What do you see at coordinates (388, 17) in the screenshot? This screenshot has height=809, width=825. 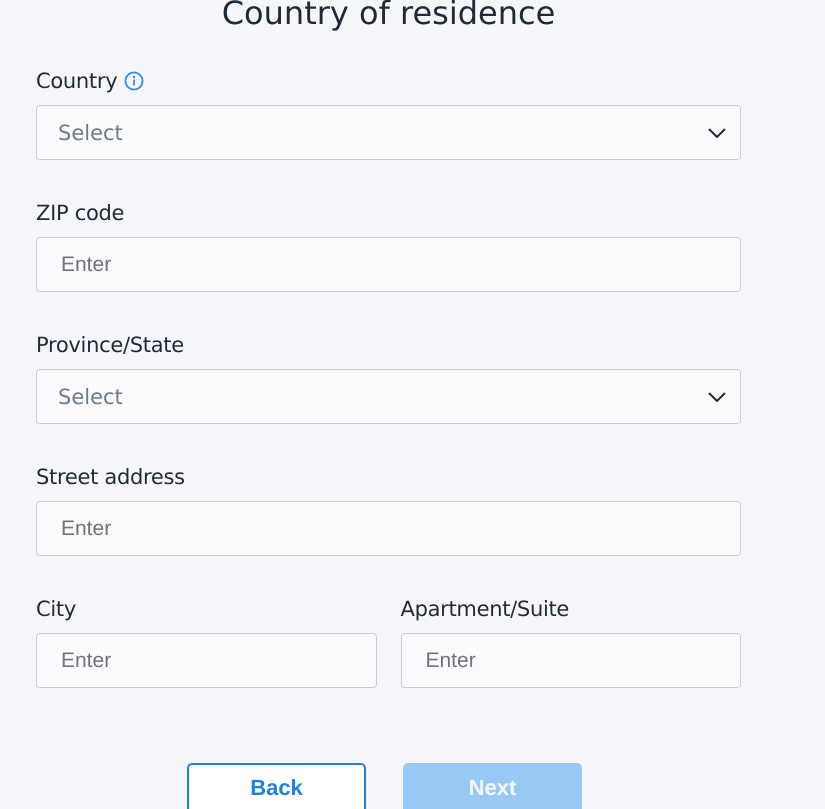 I see `page-title: Country of residence` at bounding box center [388, 17].